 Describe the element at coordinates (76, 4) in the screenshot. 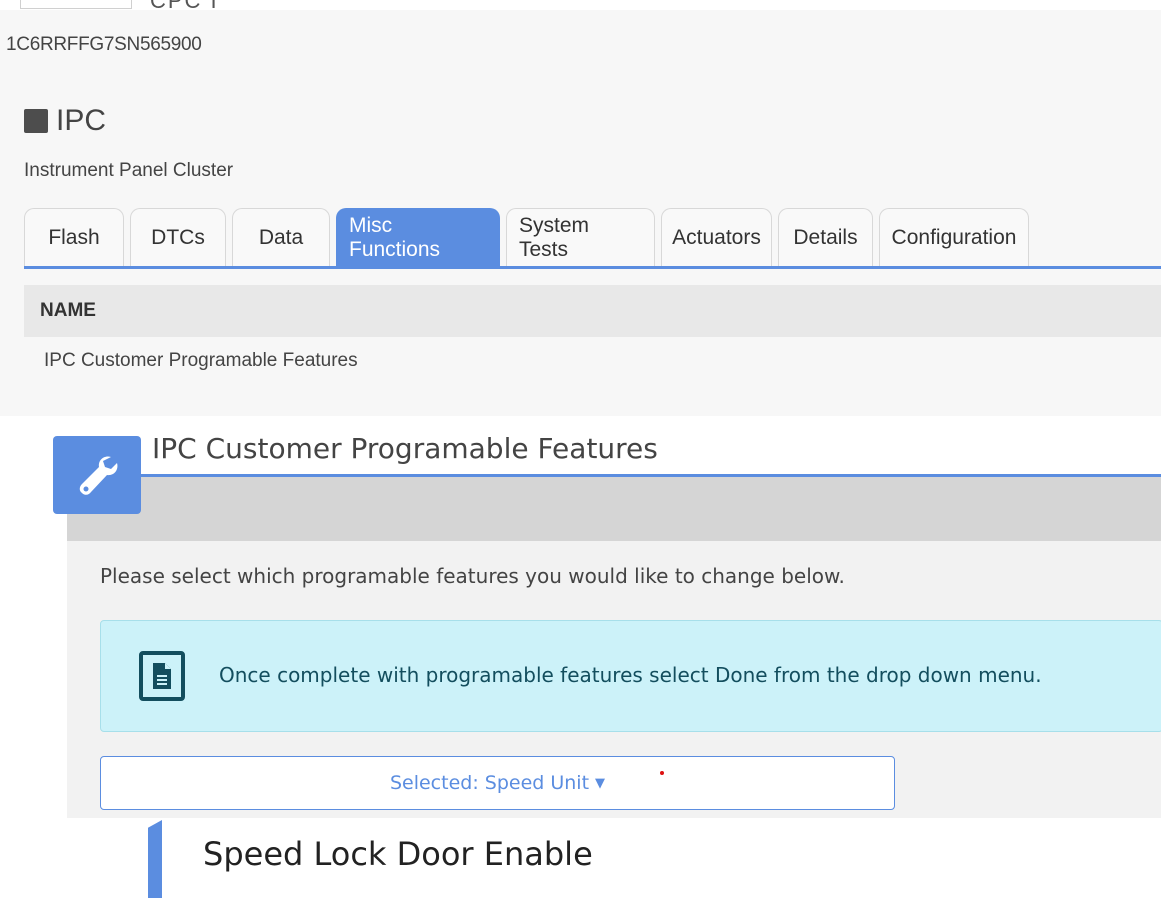

I see `cut-off-box` at that location.